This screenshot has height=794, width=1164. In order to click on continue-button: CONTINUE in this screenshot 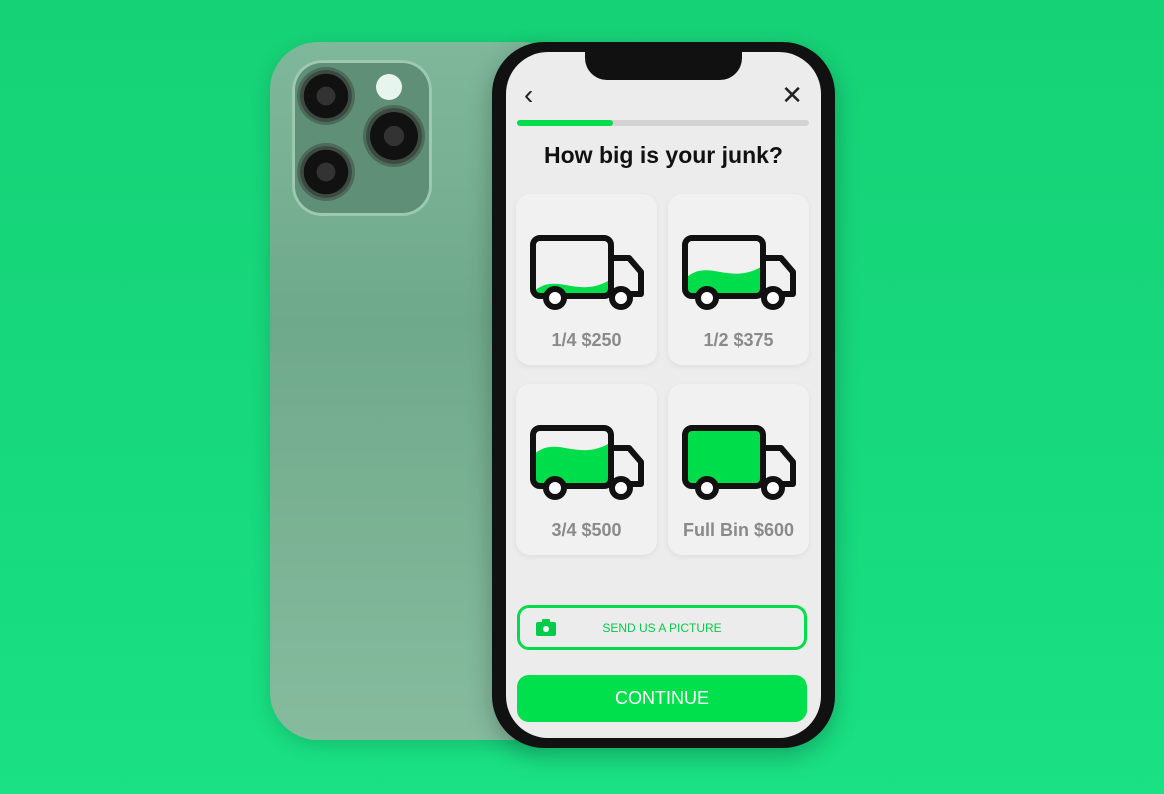, I will do `click(662, 698)`.